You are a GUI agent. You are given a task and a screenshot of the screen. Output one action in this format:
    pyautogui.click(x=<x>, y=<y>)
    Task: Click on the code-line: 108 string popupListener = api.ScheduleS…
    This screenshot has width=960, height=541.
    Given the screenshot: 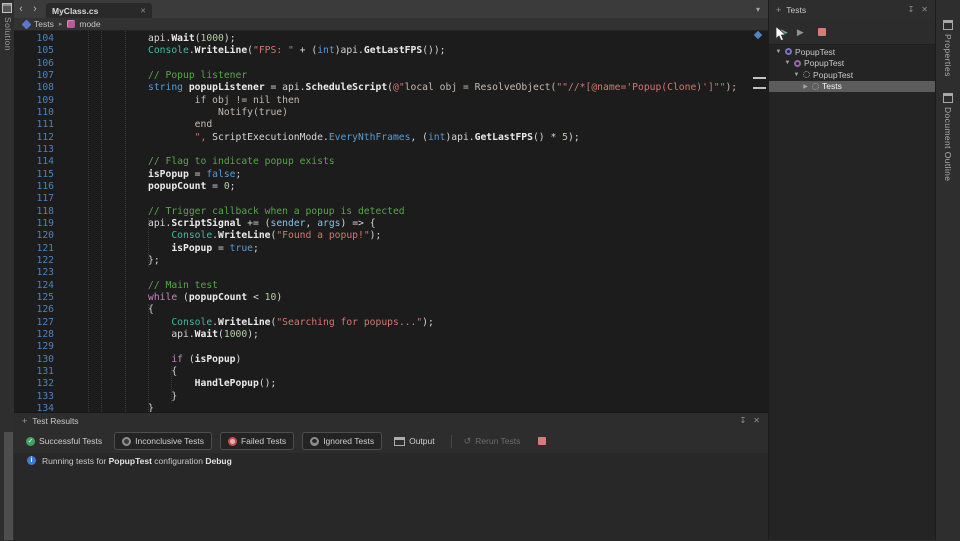 What is the action you would take?
    pyautogui.click(x=391, y=88)
    